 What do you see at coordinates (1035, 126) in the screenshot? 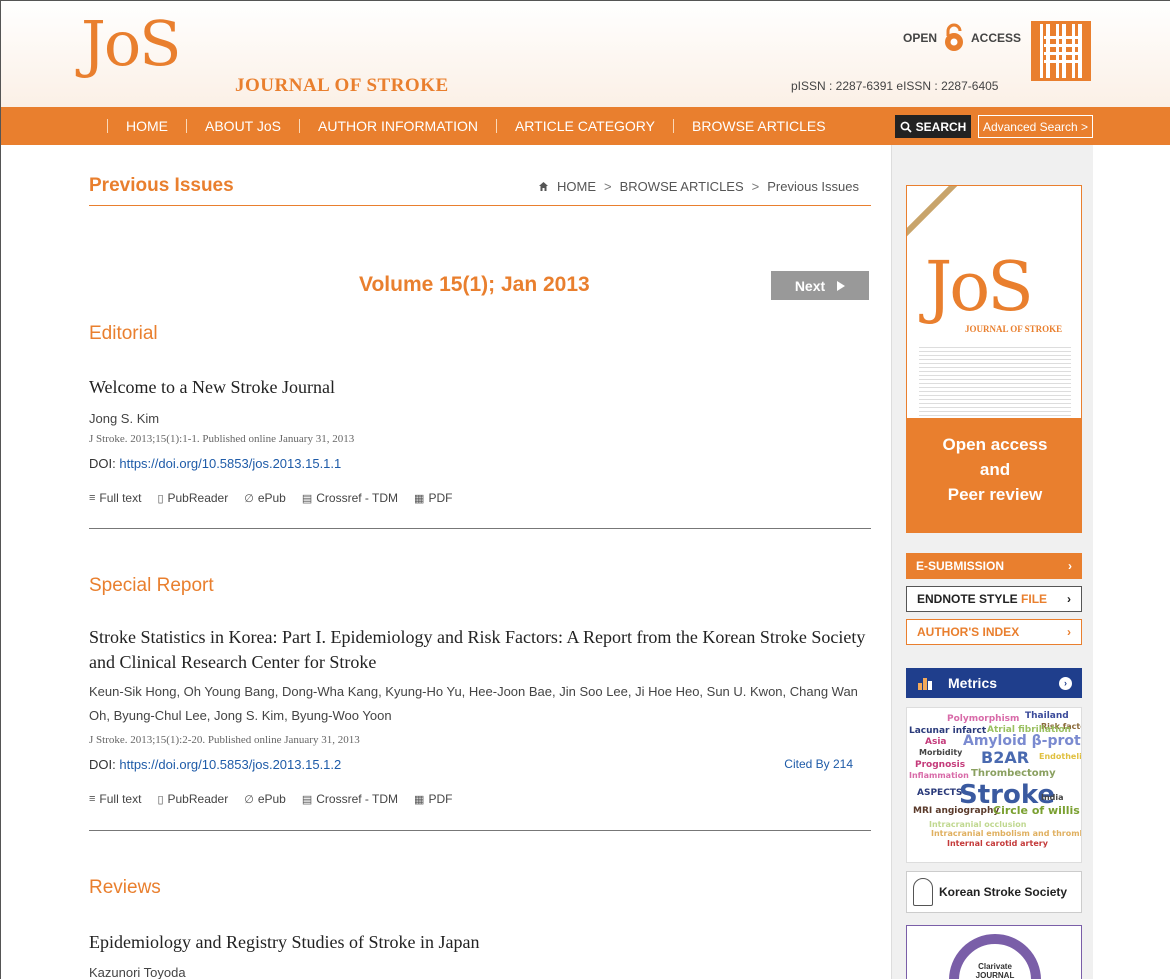
I see `advanced-search-button: Advanced Search >` at bounding box center [1035, 126].